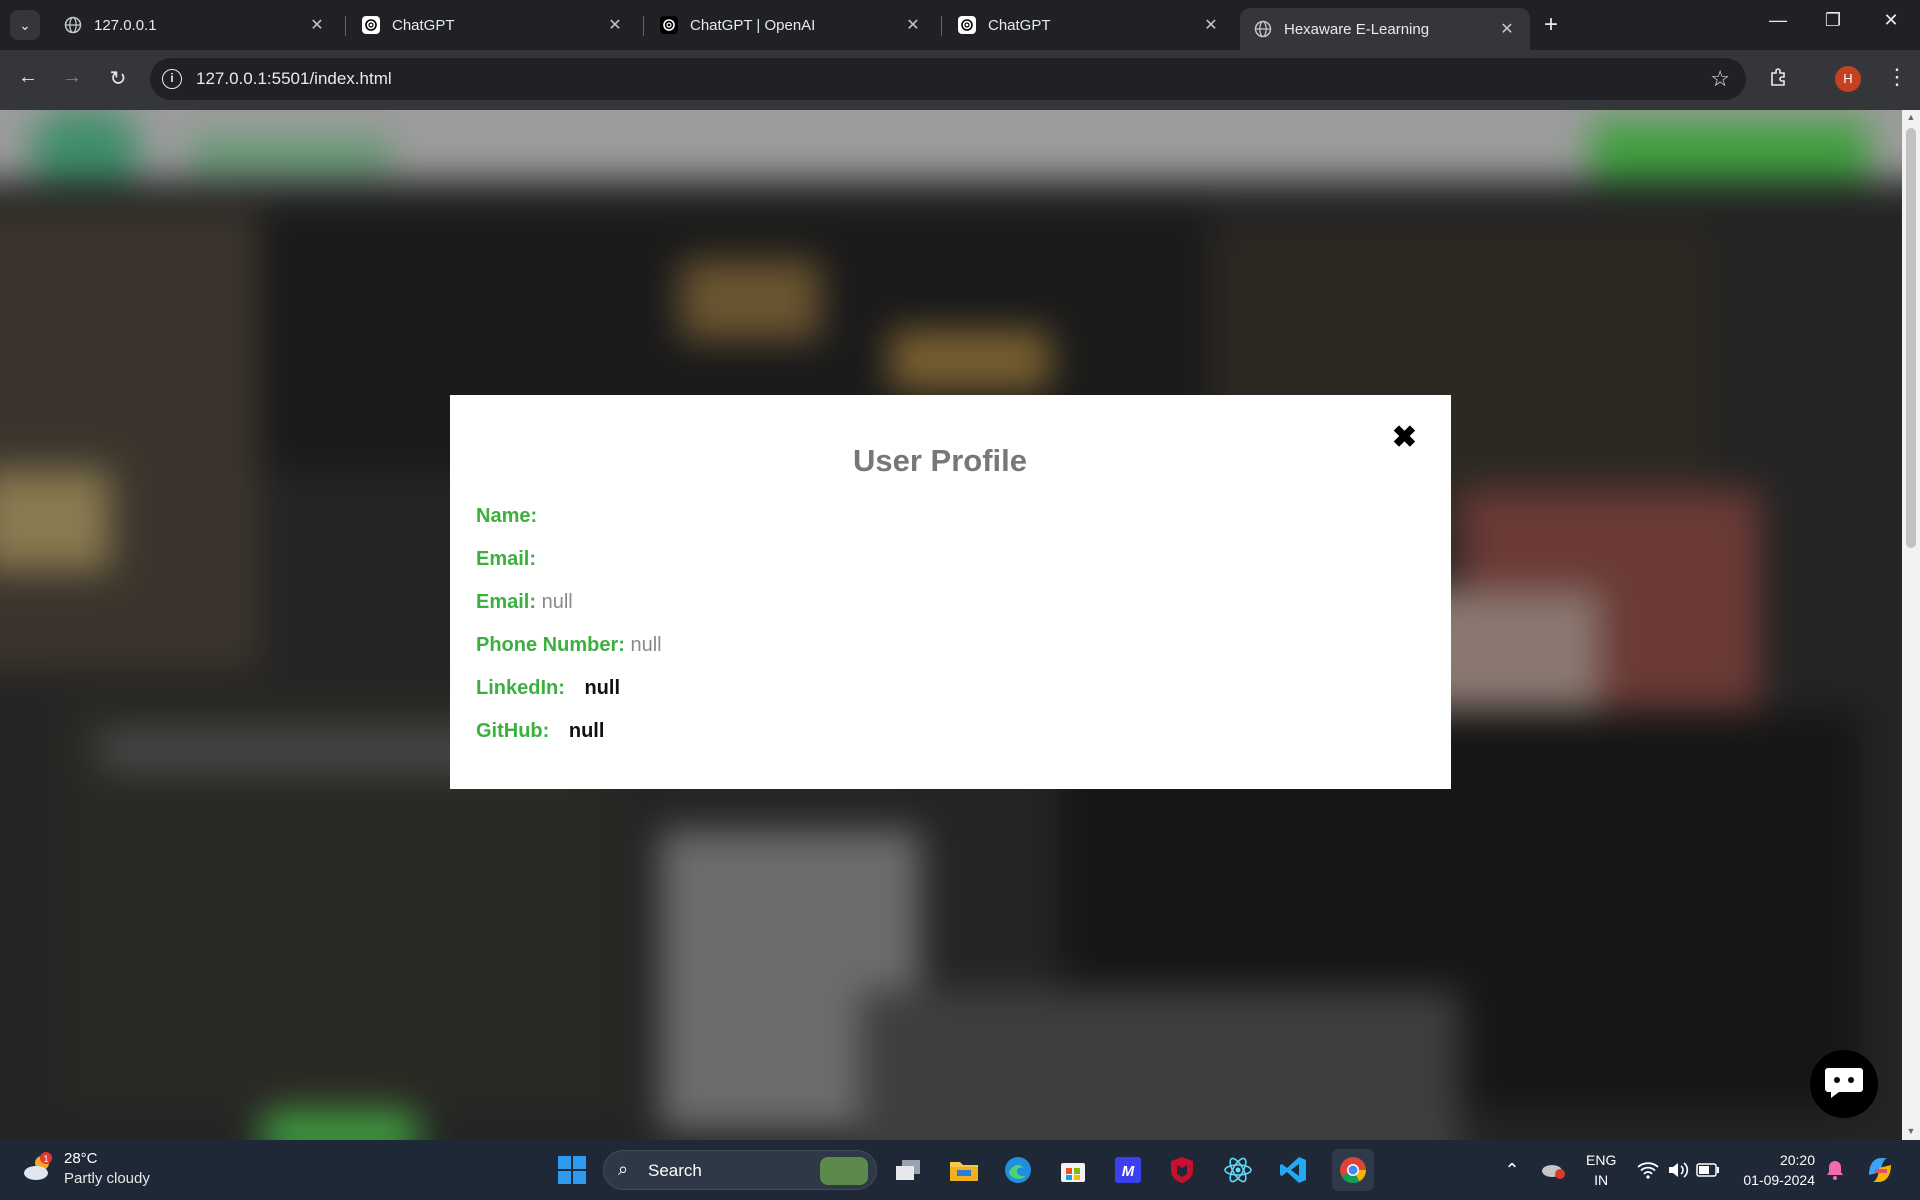 Image resolution: width=1920 pixels, height=1200 pixels. Describe the element at coordinates (294, 79) in the screenshot. I see `url-text: 127.0.0.1:5501/index.html` at that location.